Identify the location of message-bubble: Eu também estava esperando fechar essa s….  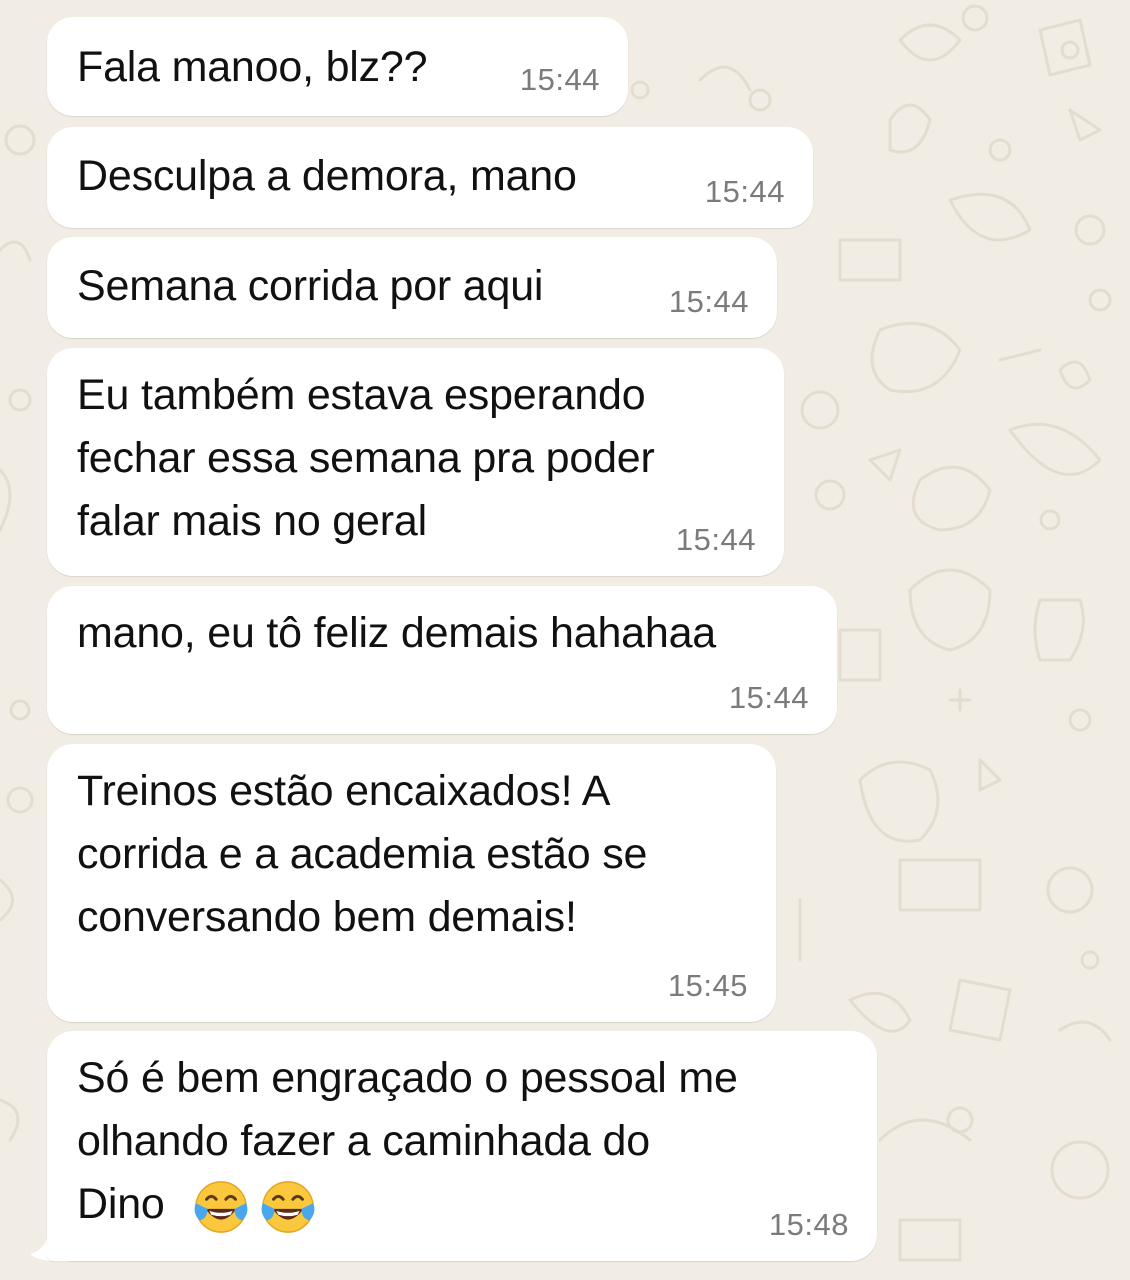
(415, 462).